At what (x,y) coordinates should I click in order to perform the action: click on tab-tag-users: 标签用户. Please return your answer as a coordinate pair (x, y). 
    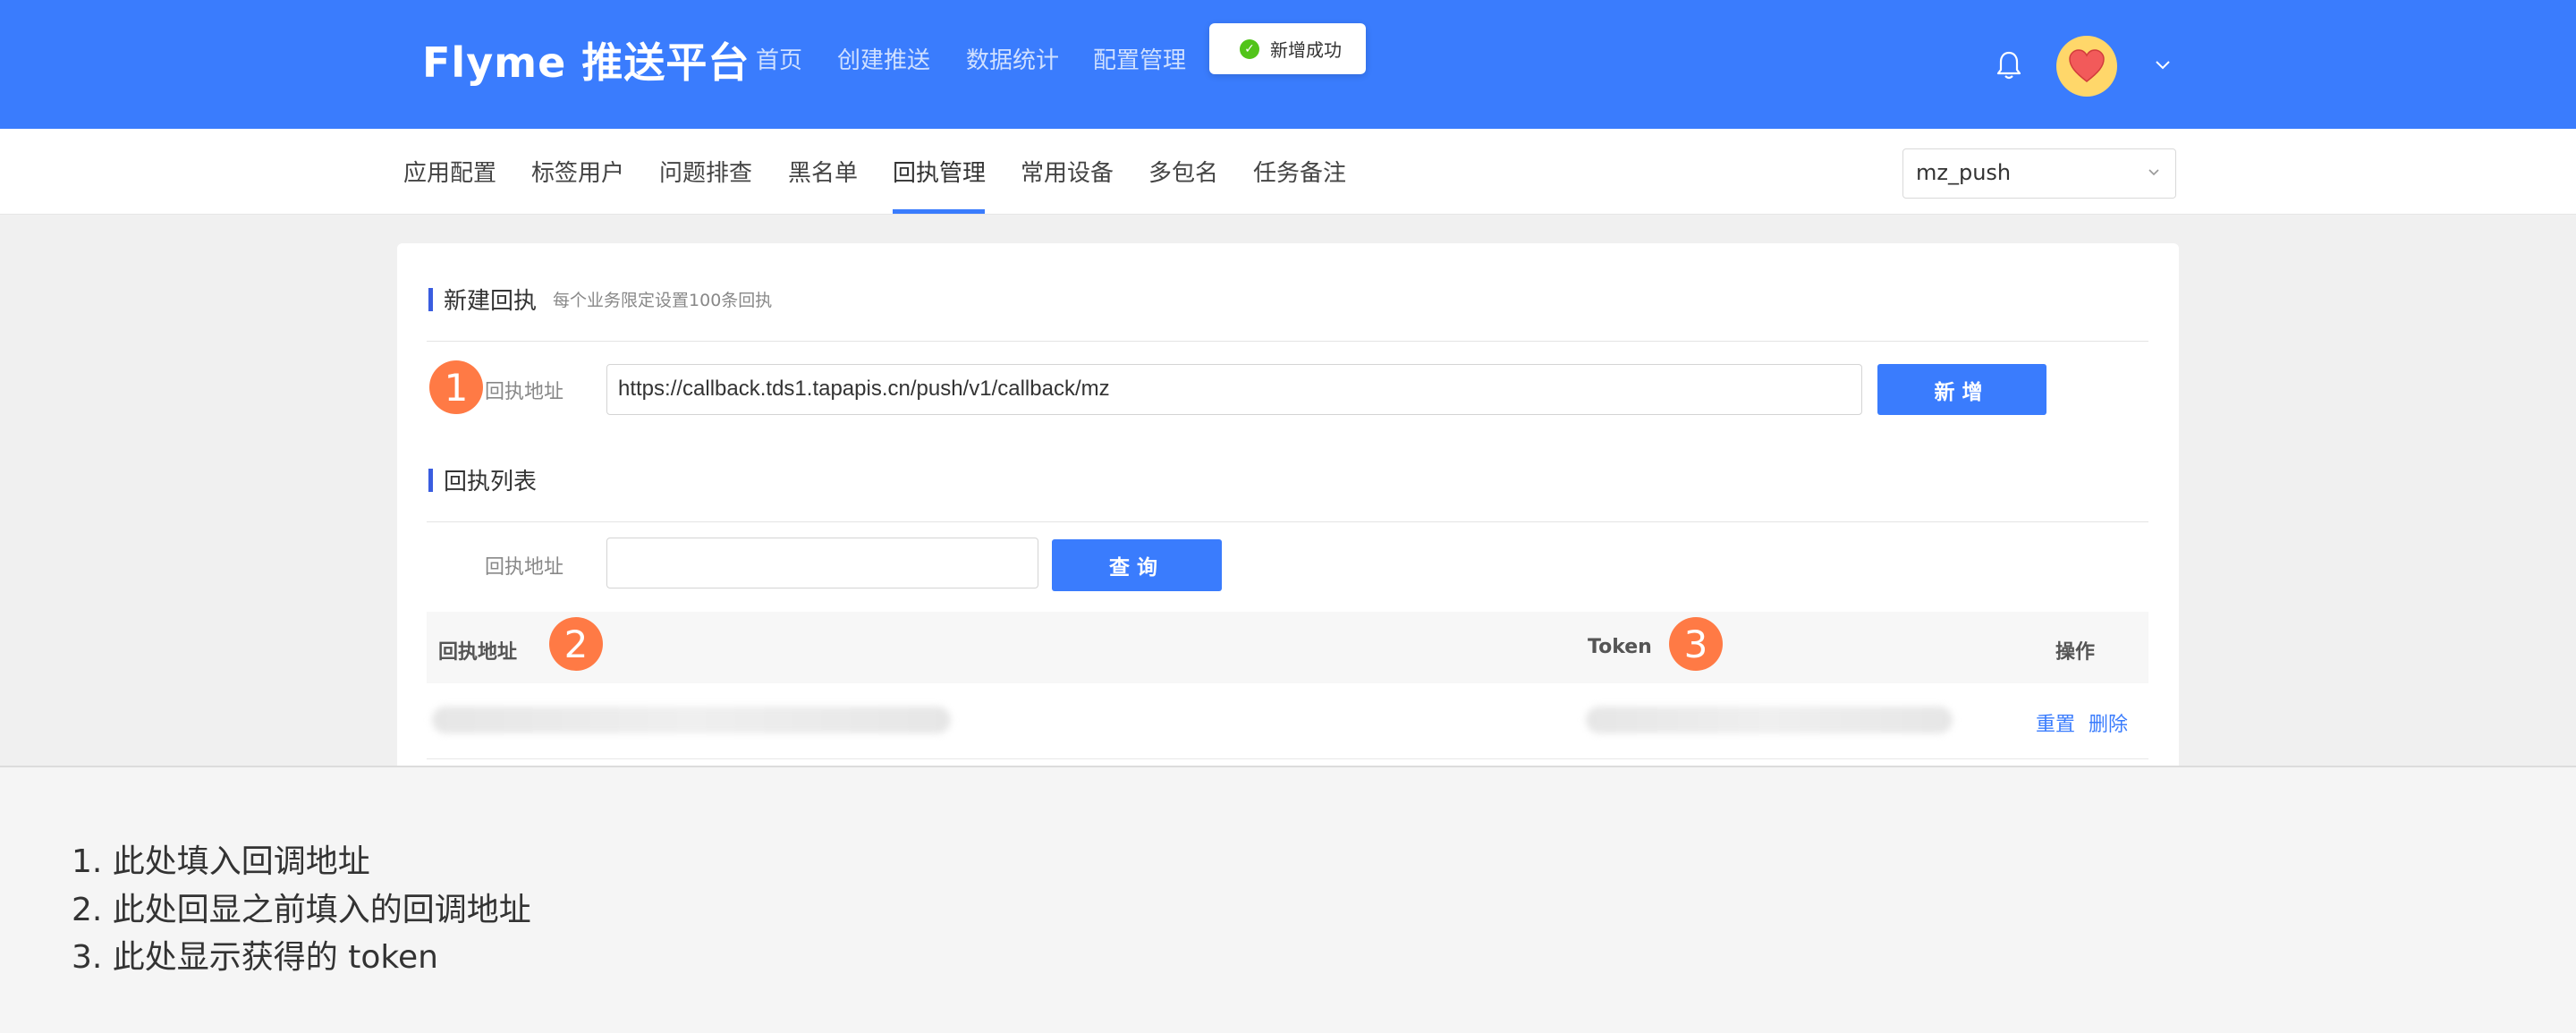
    Looking at the image, I should click on (577, 174).